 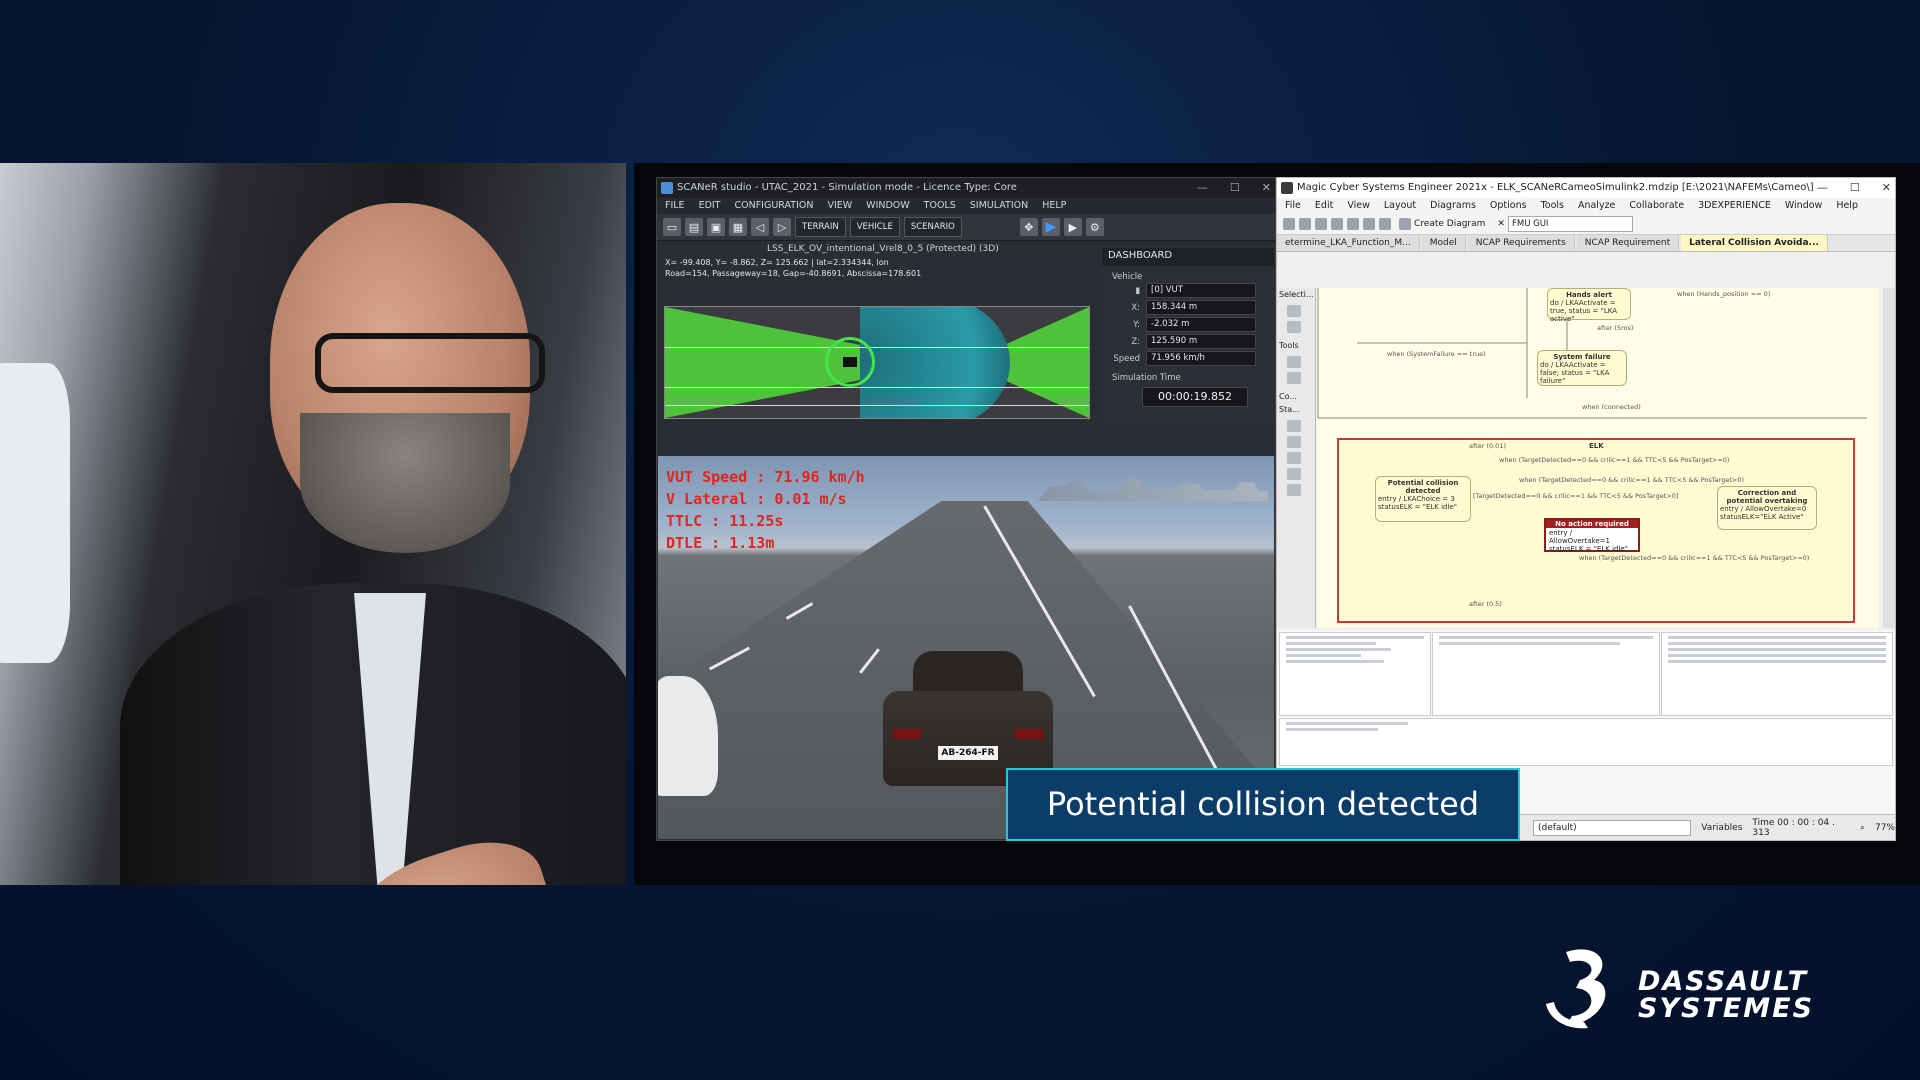 What do you see at coordinates (820, 227) in the screenshot?
I see `terrain-button: TERRAIN` at bounding box center [820, 227].